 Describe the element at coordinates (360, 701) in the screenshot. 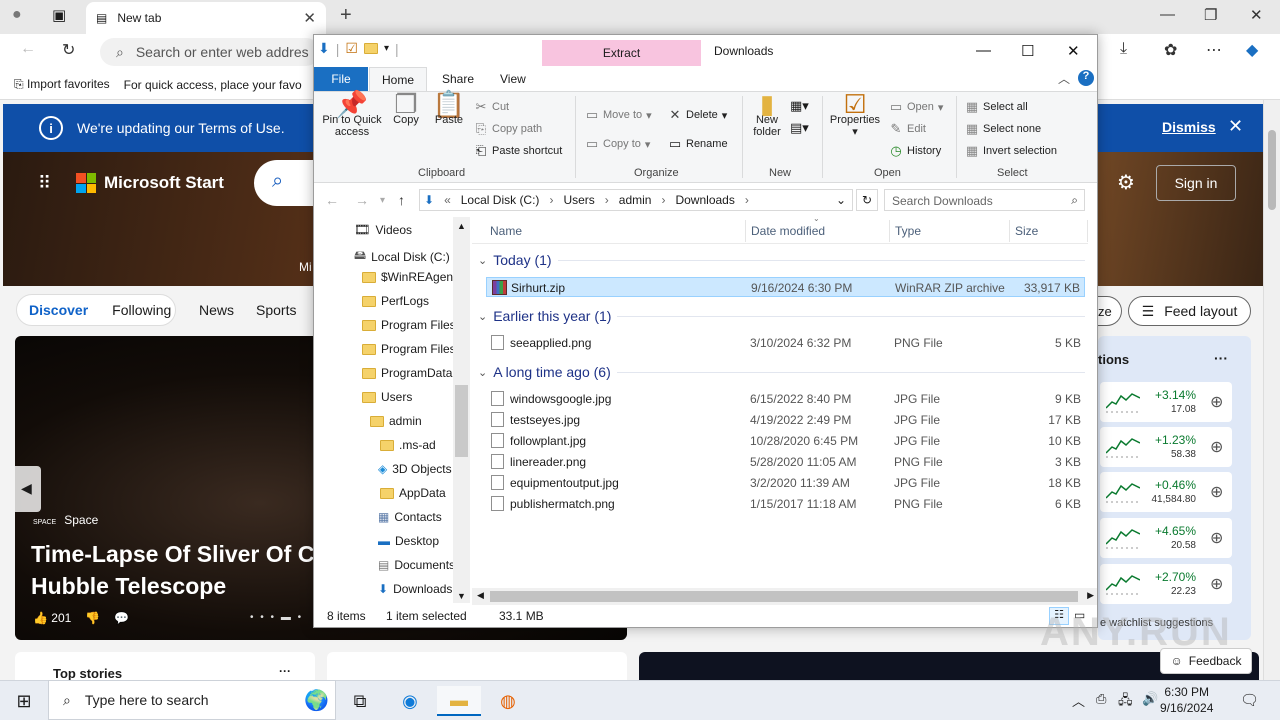

I see `task-view-icon: ⧉` at that location.